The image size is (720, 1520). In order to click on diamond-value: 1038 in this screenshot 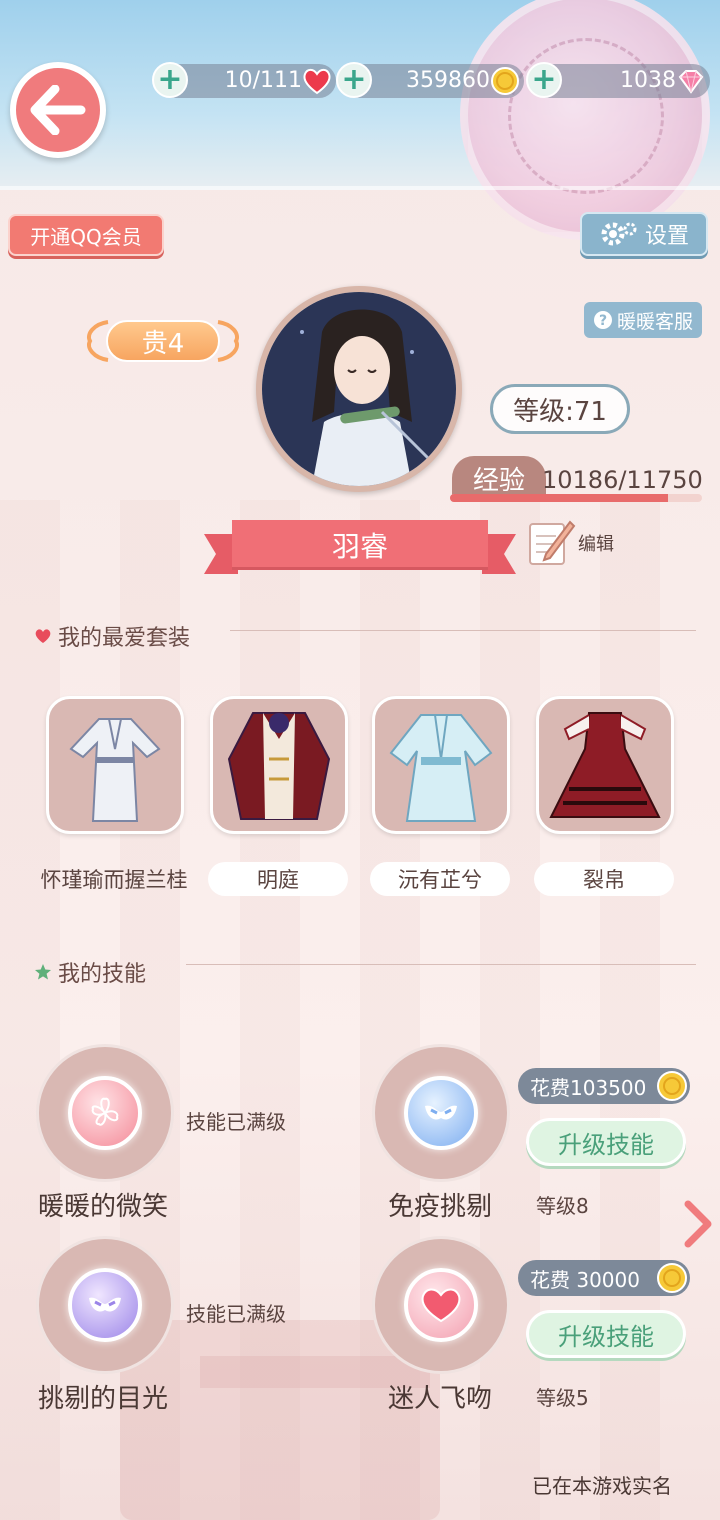, I will do `click(648, 80)`.